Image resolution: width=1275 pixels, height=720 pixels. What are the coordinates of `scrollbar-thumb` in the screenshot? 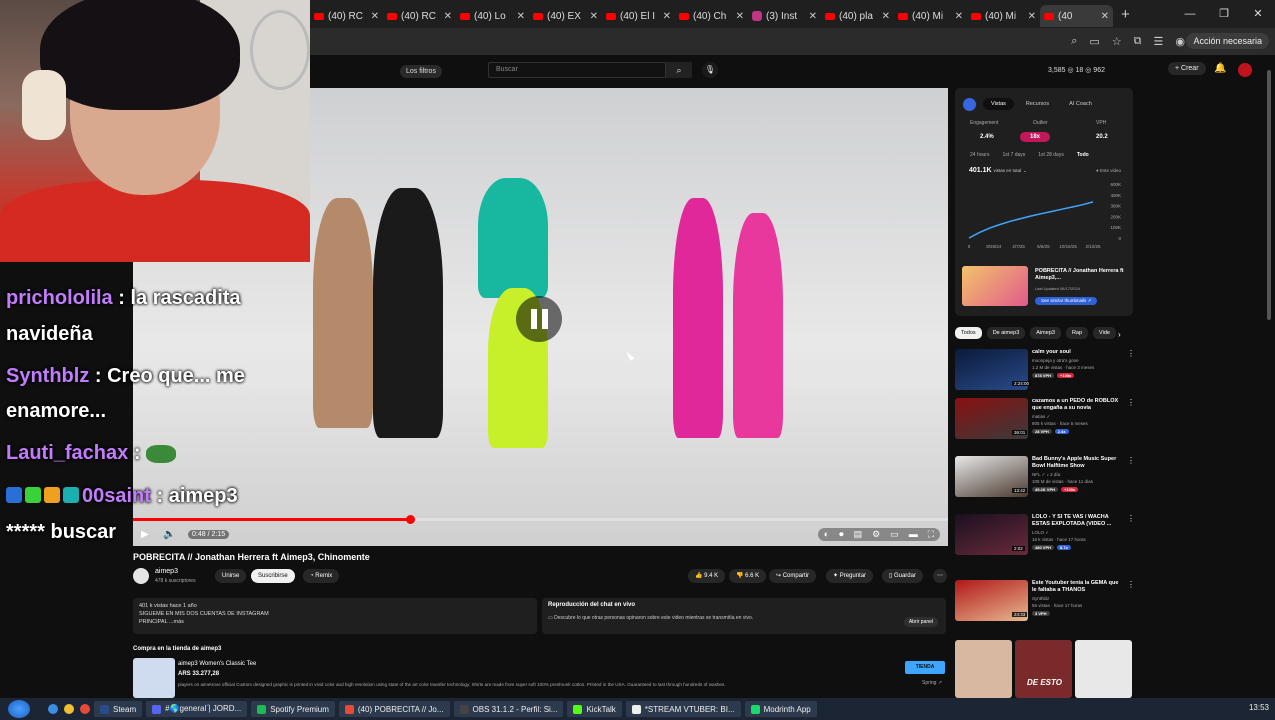 It's located at (1269, 195).